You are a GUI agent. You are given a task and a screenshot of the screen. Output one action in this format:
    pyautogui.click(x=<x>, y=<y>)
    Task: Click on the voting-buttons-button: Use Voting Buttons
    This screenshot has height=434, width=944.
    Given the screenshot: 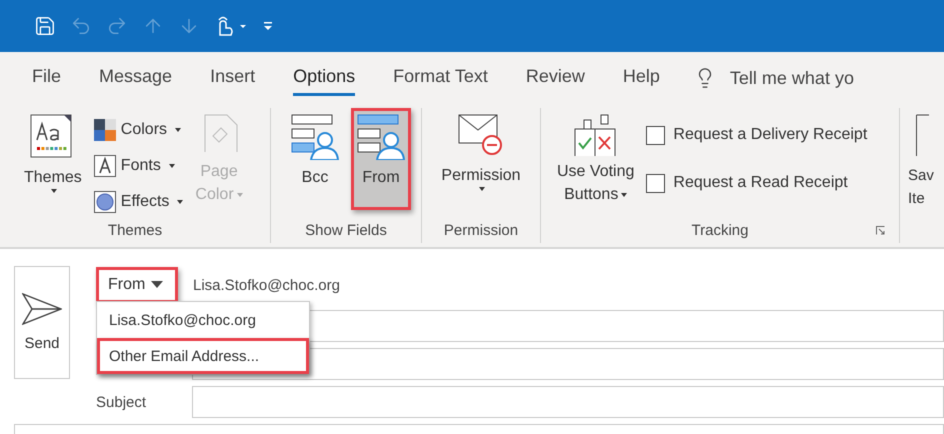 What is the action you would take?
    pyautogui.click(x=595, y=159)
    